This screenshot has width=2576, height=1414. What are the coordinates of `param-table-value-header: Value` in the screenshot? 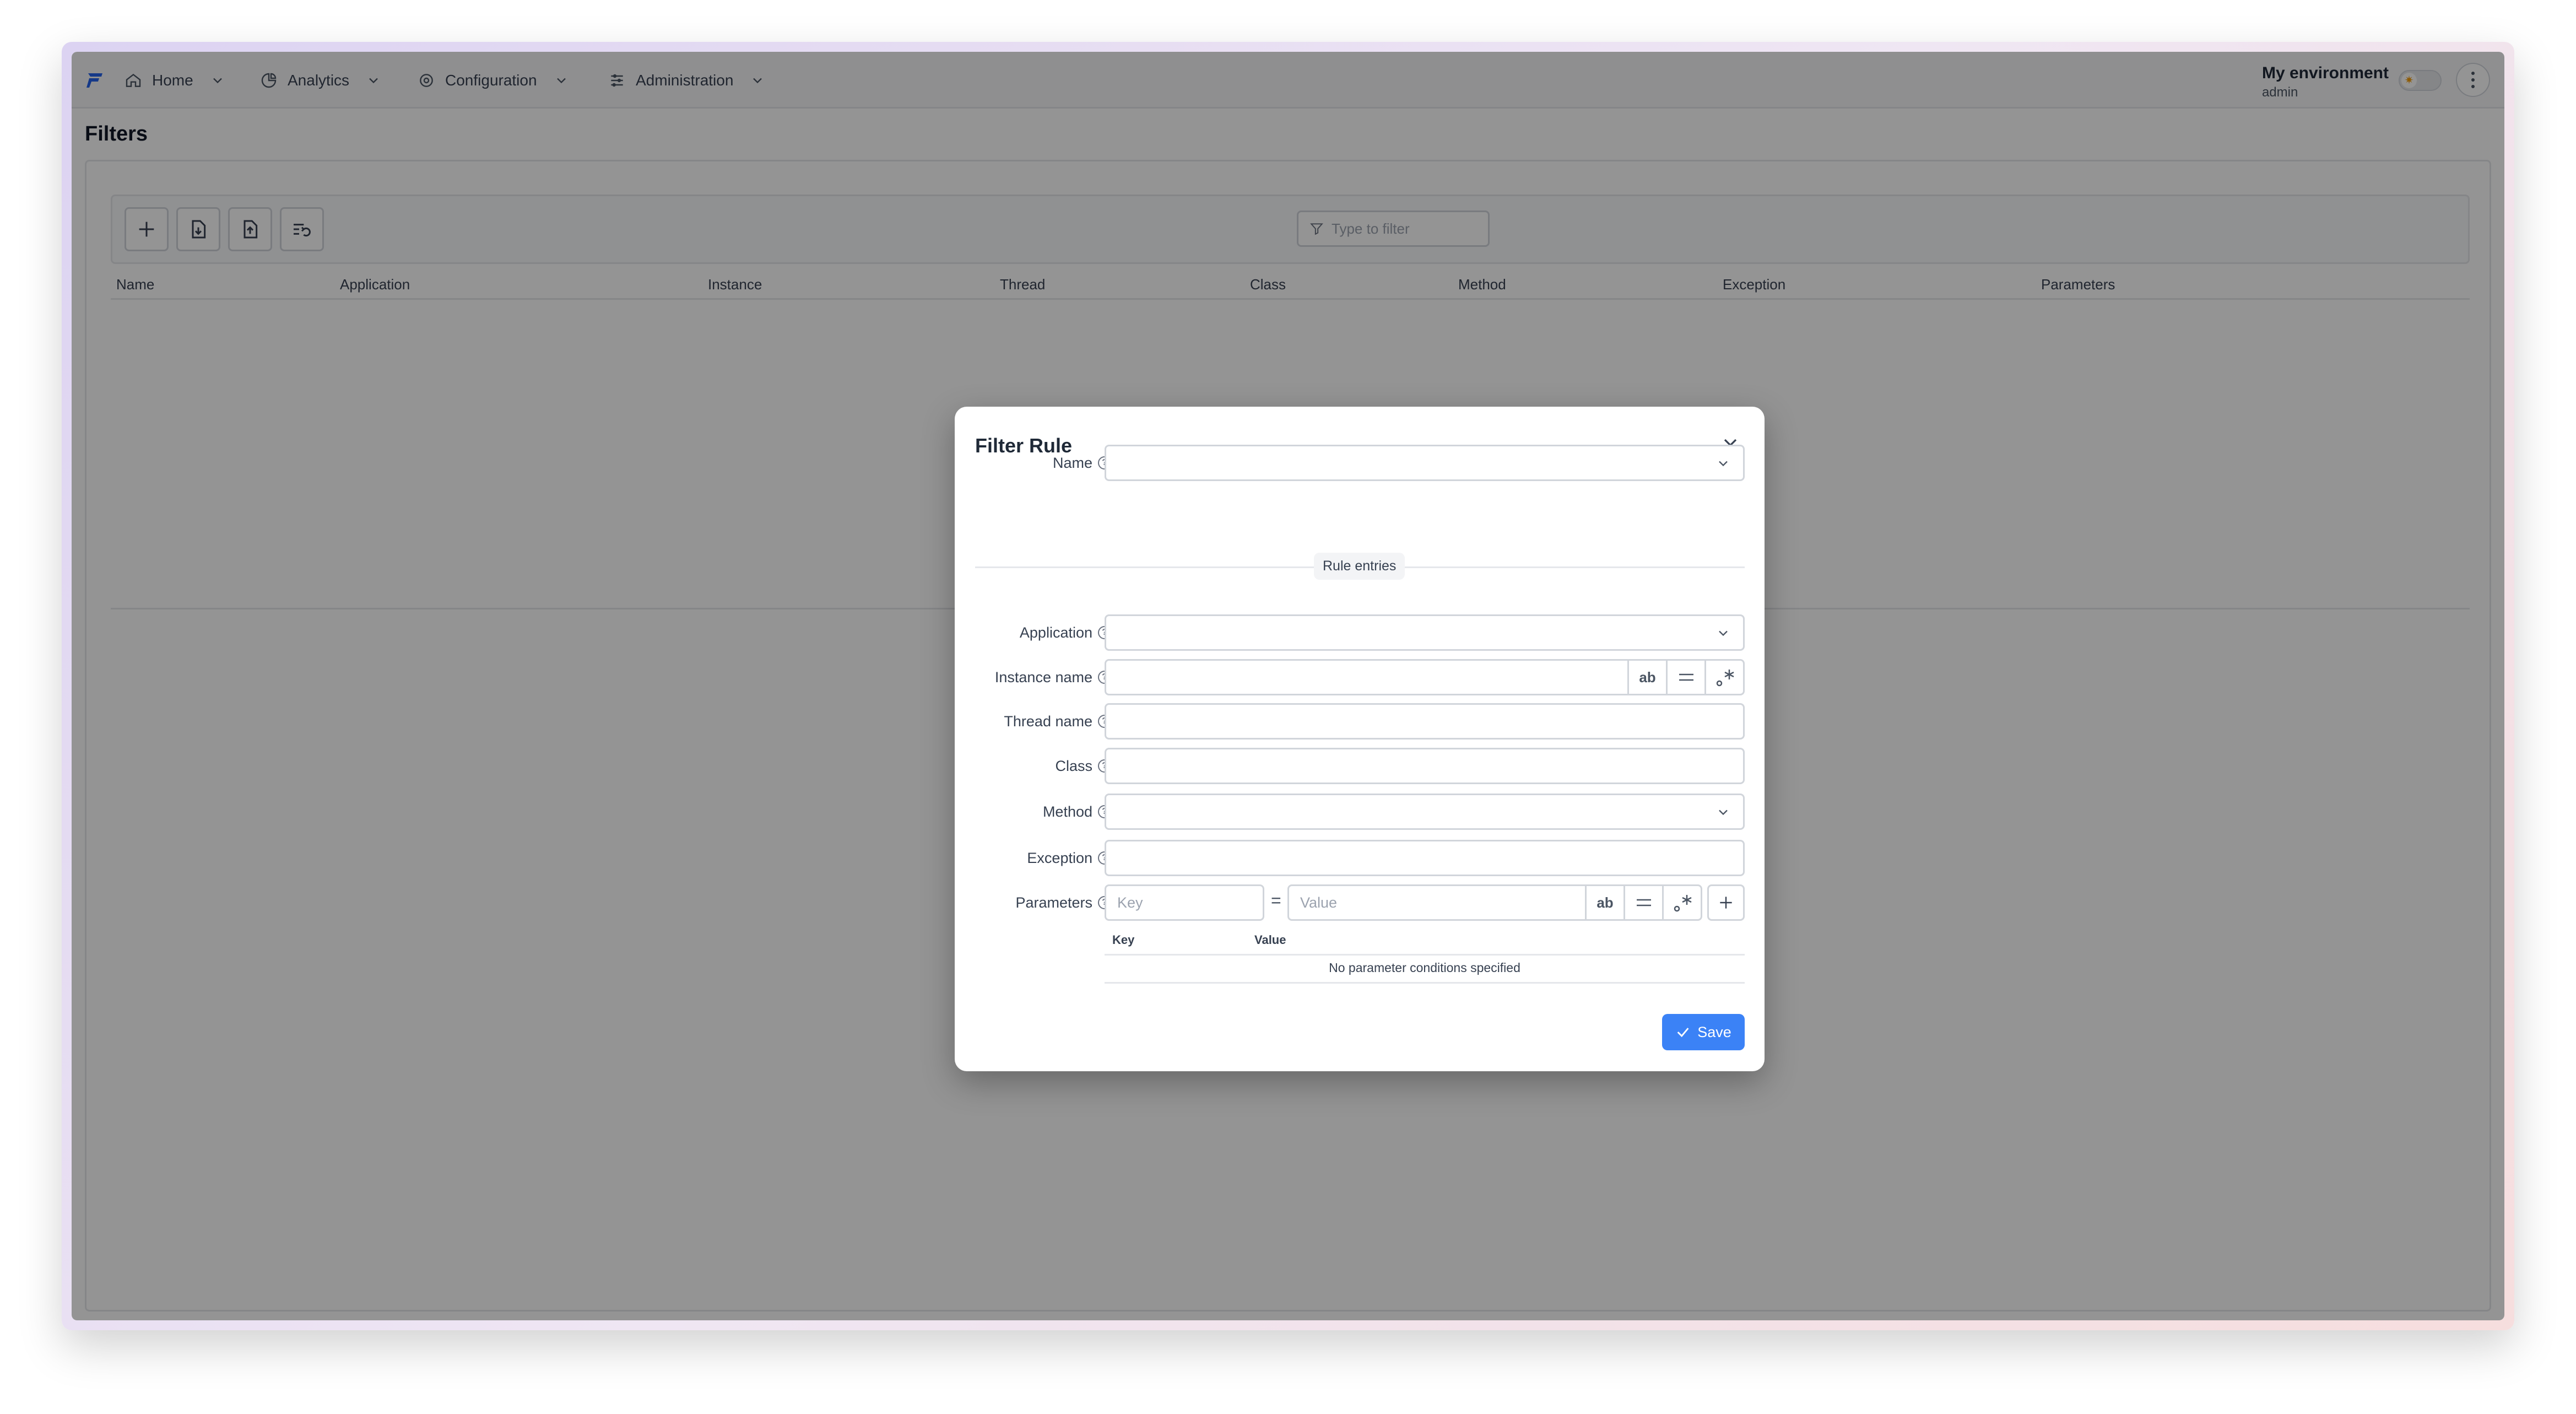 It's located at (1270, 940).